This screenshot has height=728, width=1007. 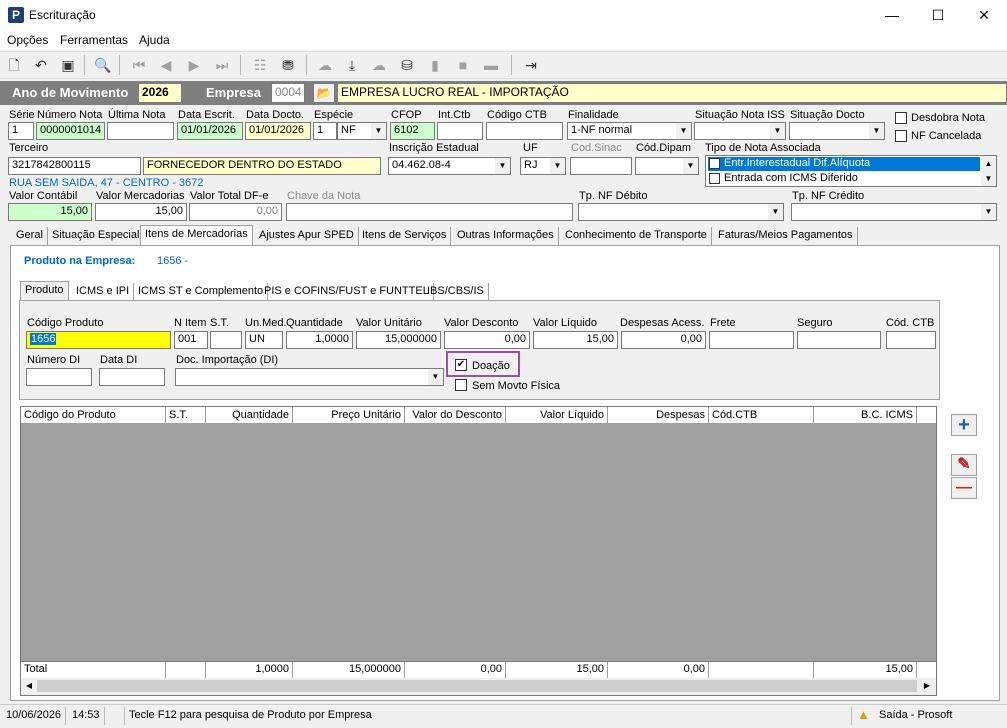 I want to click on intctb-field, so click(x=460, y=131).